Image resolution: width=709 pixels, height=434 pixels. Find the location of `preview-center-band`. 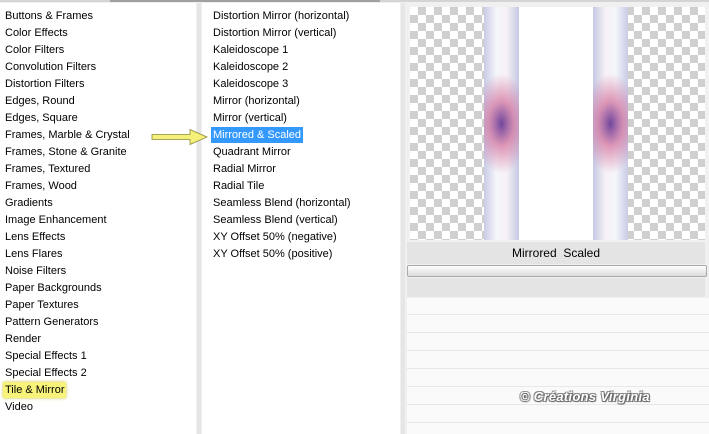

preview-center-band is located at coordinates (556, 123).